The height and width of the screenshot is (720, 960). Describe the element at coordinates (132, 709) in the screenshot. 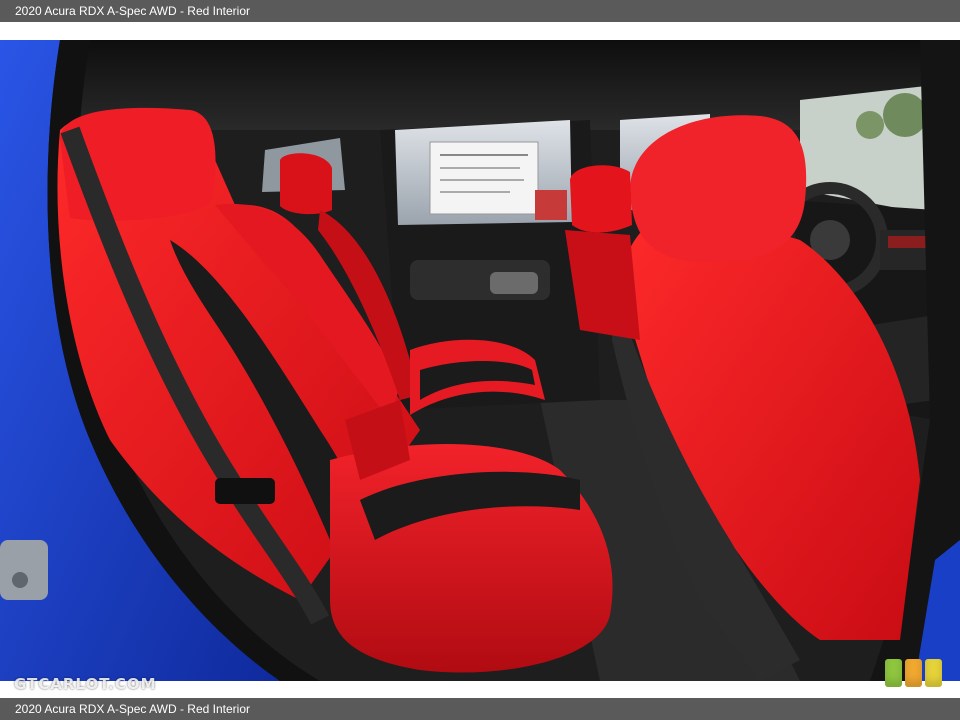

I see `caption-title-bottom: 2020 Acura RDX A-Spec AWD - Red Interior` at that location.